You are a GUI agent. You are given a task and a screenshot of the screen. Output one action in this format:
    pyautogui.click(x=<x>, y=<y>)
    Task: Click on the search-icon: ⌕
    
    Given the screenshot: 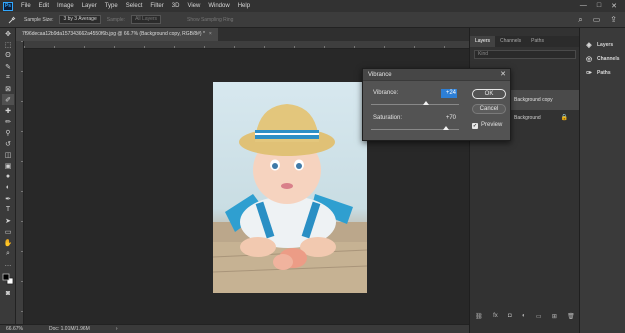 What is the action you would take?
    pyautogui.click(x=580, y=20)
    